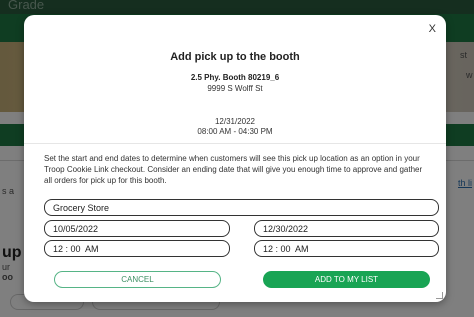  Describe the element at coordinates (137, 228) in the screenshot. I see `start-date-input` at that location.